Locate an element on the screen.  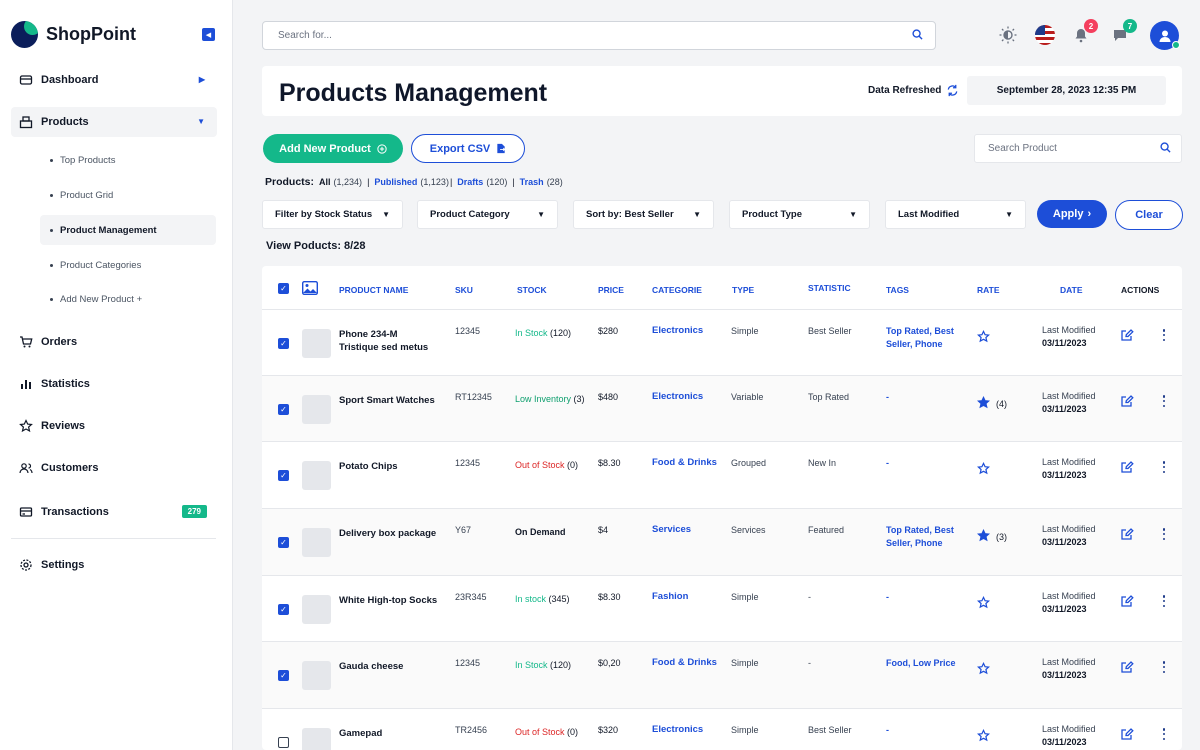
sidebar-item-statistics: Statistics is located at coordinates (114, 384).